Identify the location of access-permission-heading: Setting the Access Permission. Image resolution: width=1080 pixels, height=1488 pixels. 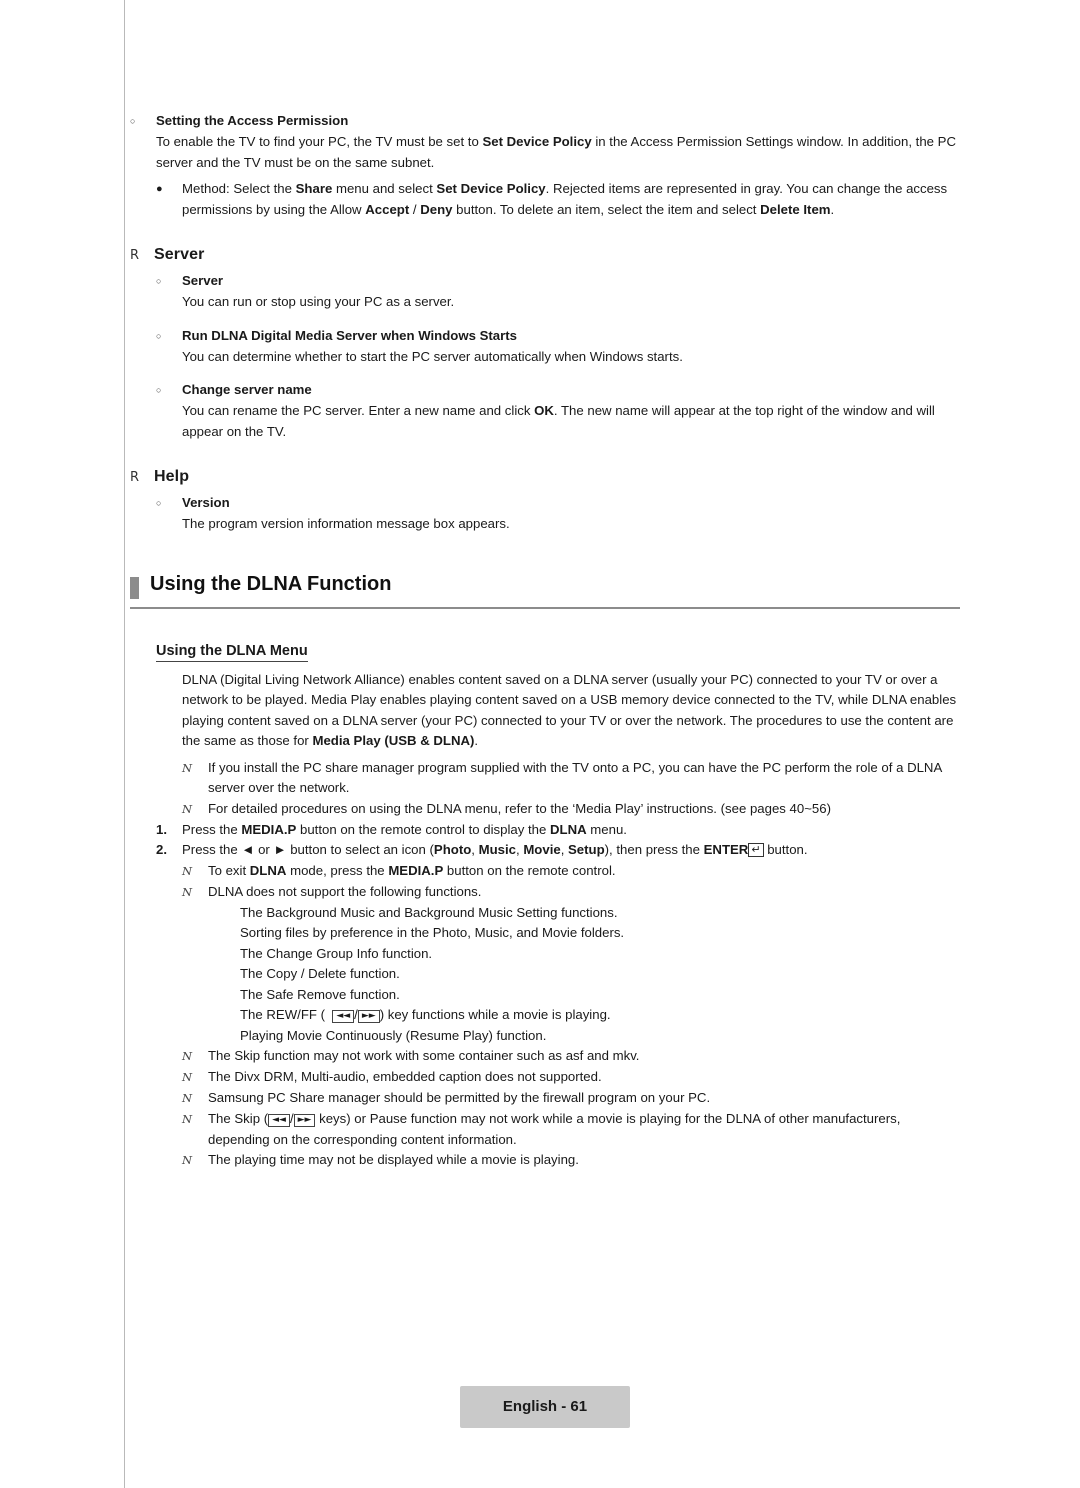
(252, 120).